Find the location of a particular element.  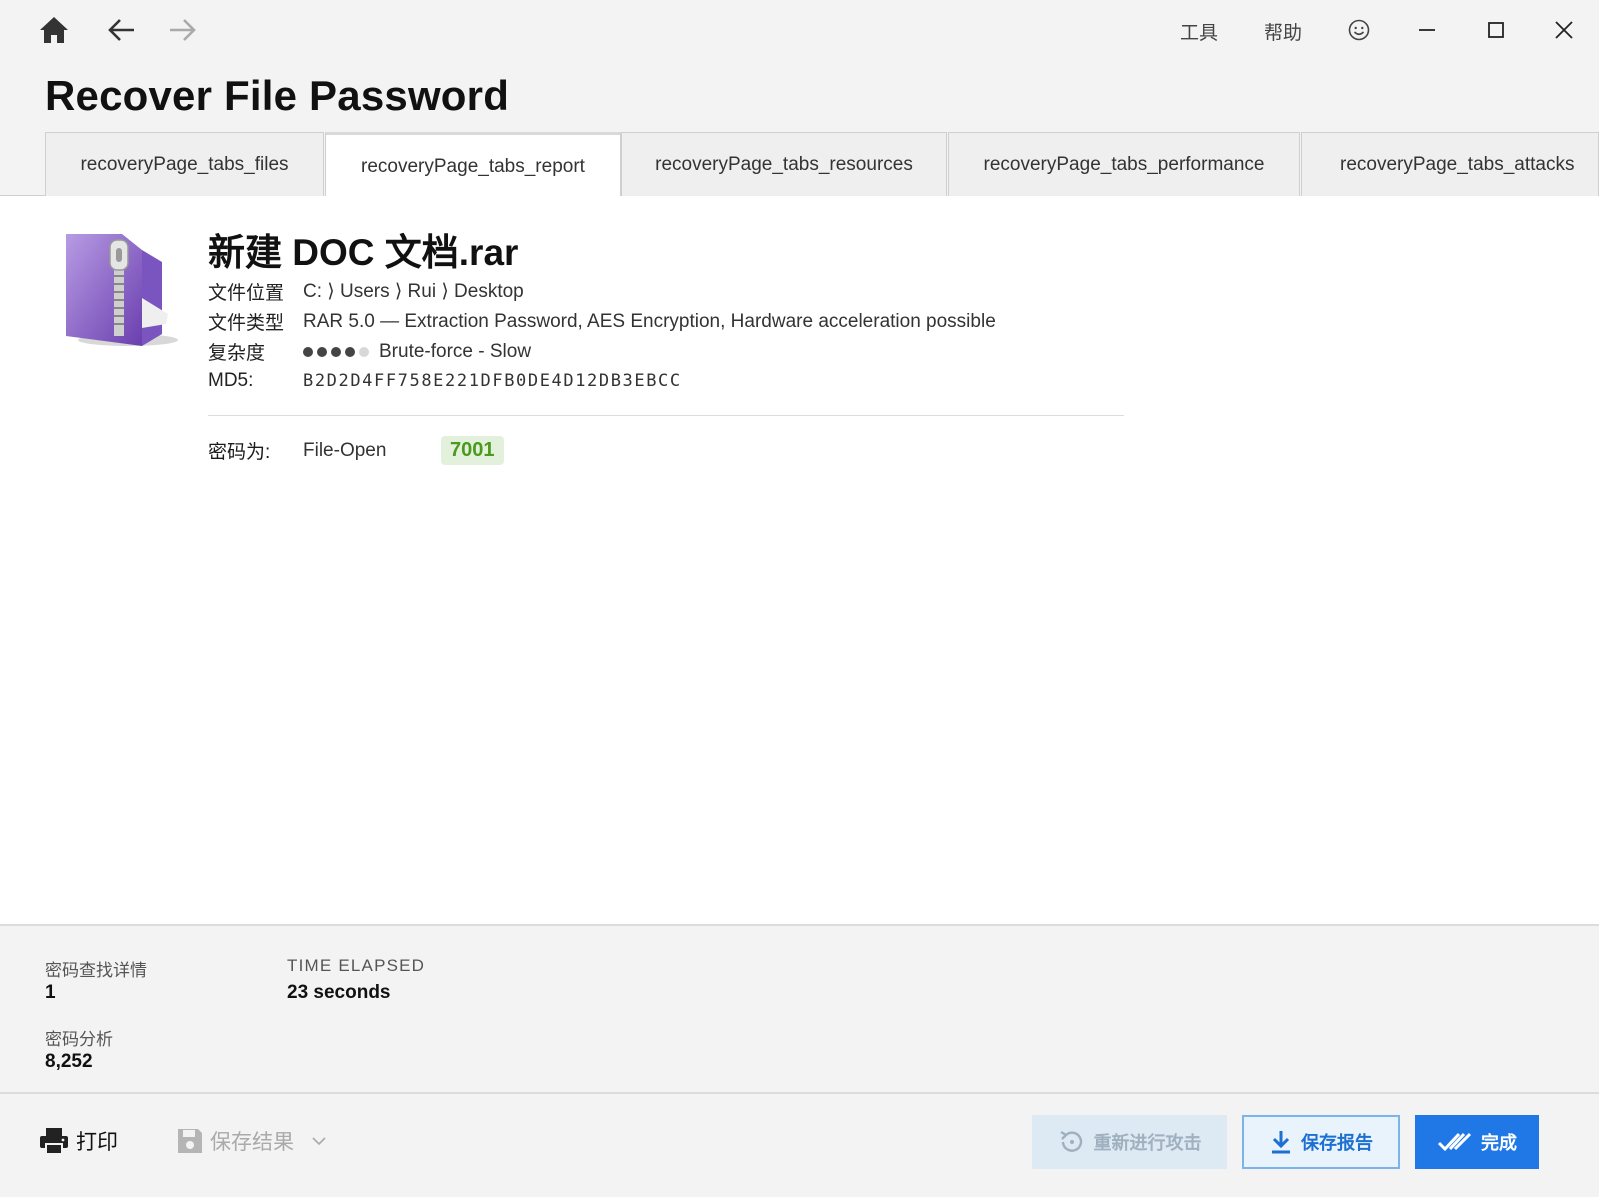

menu-help: 帮助 is located at coordinates (1283, 31).